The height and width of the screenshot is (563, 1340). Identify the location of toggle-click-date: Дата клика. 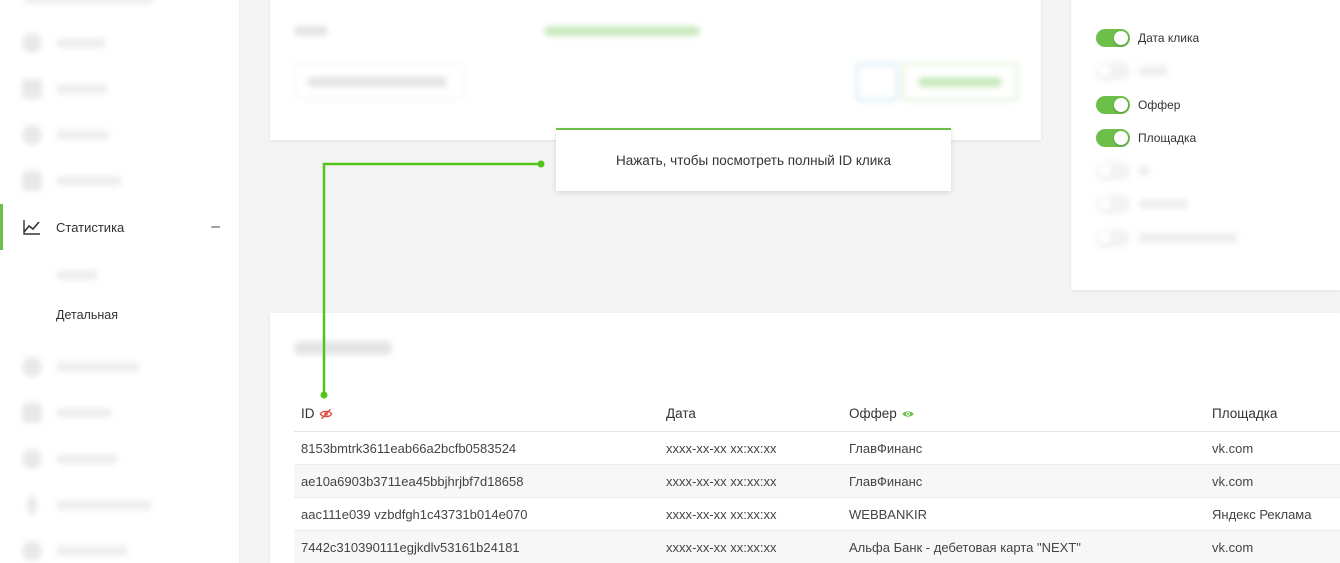
(1147, 38).